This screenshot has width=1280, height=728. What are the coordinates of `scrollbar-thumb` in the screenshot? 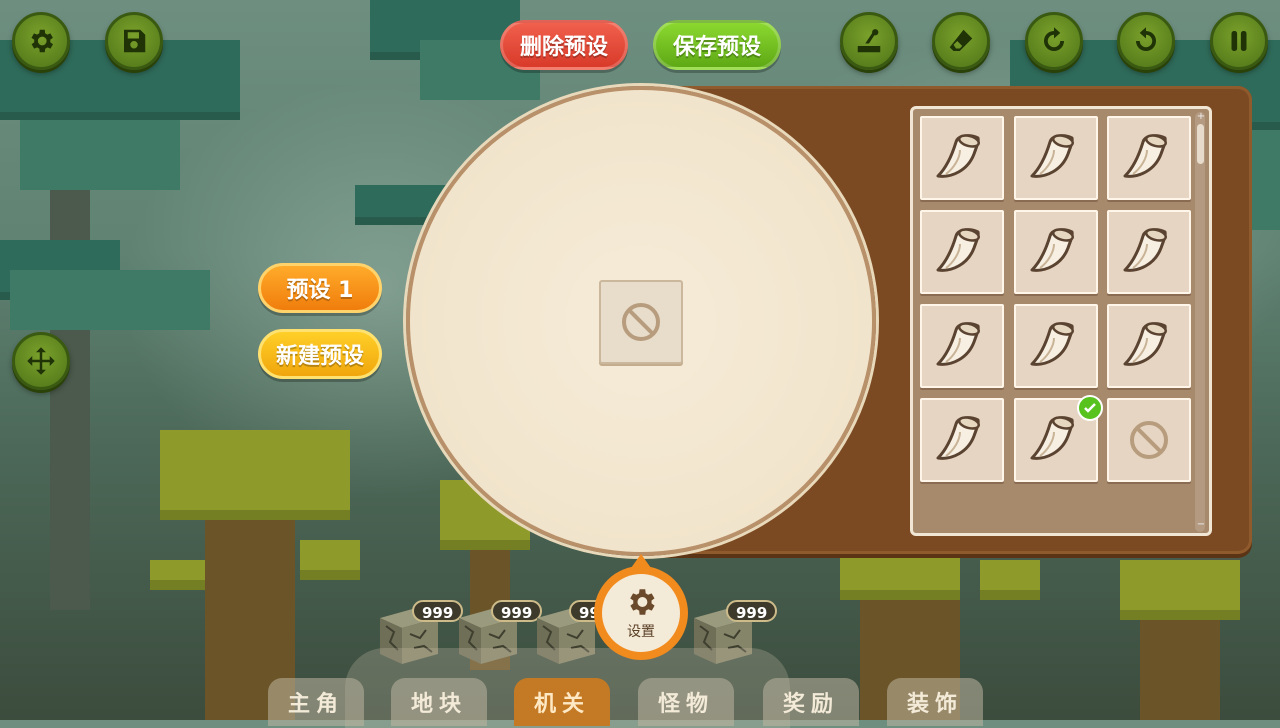 It's located at (1200, 144).